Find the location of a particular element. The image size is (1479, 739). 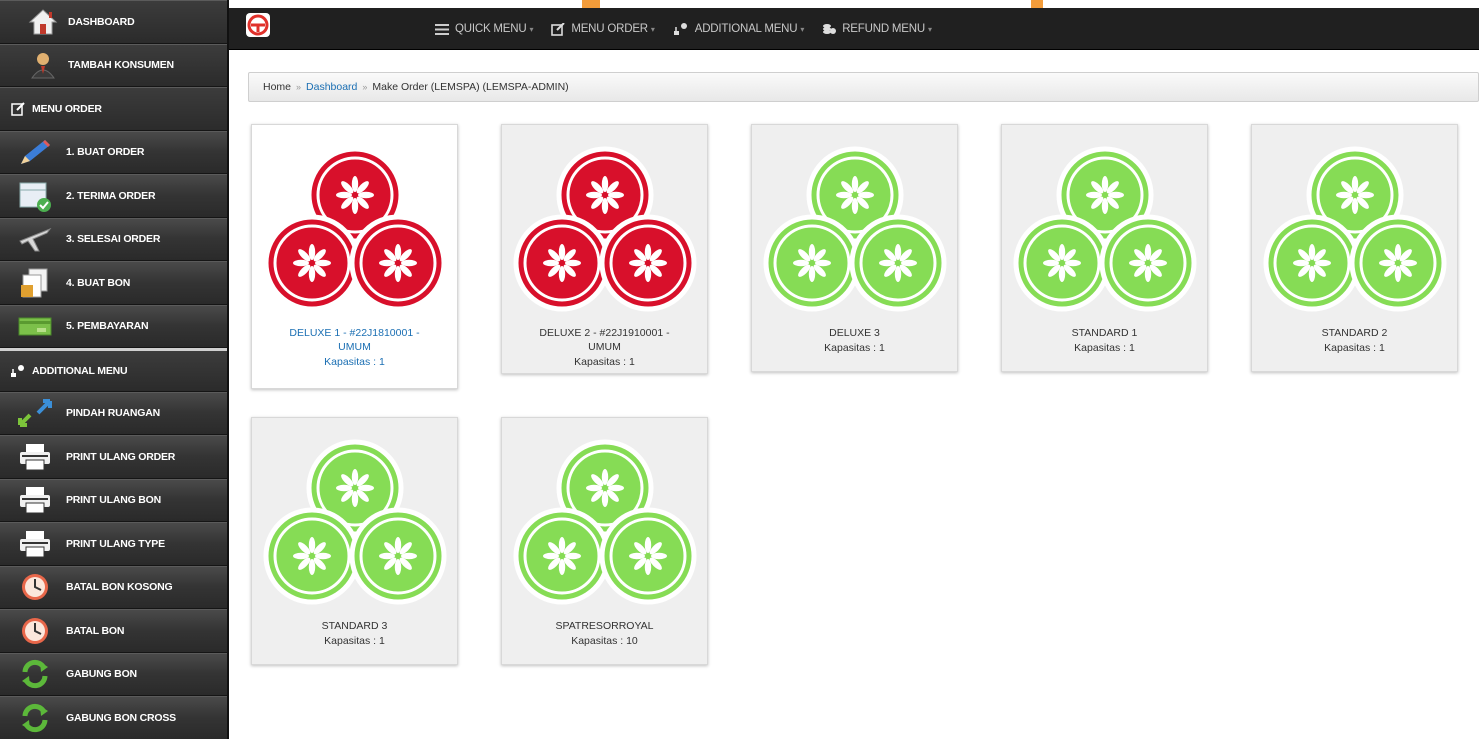

sidebar-item-selesai-order: 3. SELESAI ORDER is located at coordinates (113, 239).